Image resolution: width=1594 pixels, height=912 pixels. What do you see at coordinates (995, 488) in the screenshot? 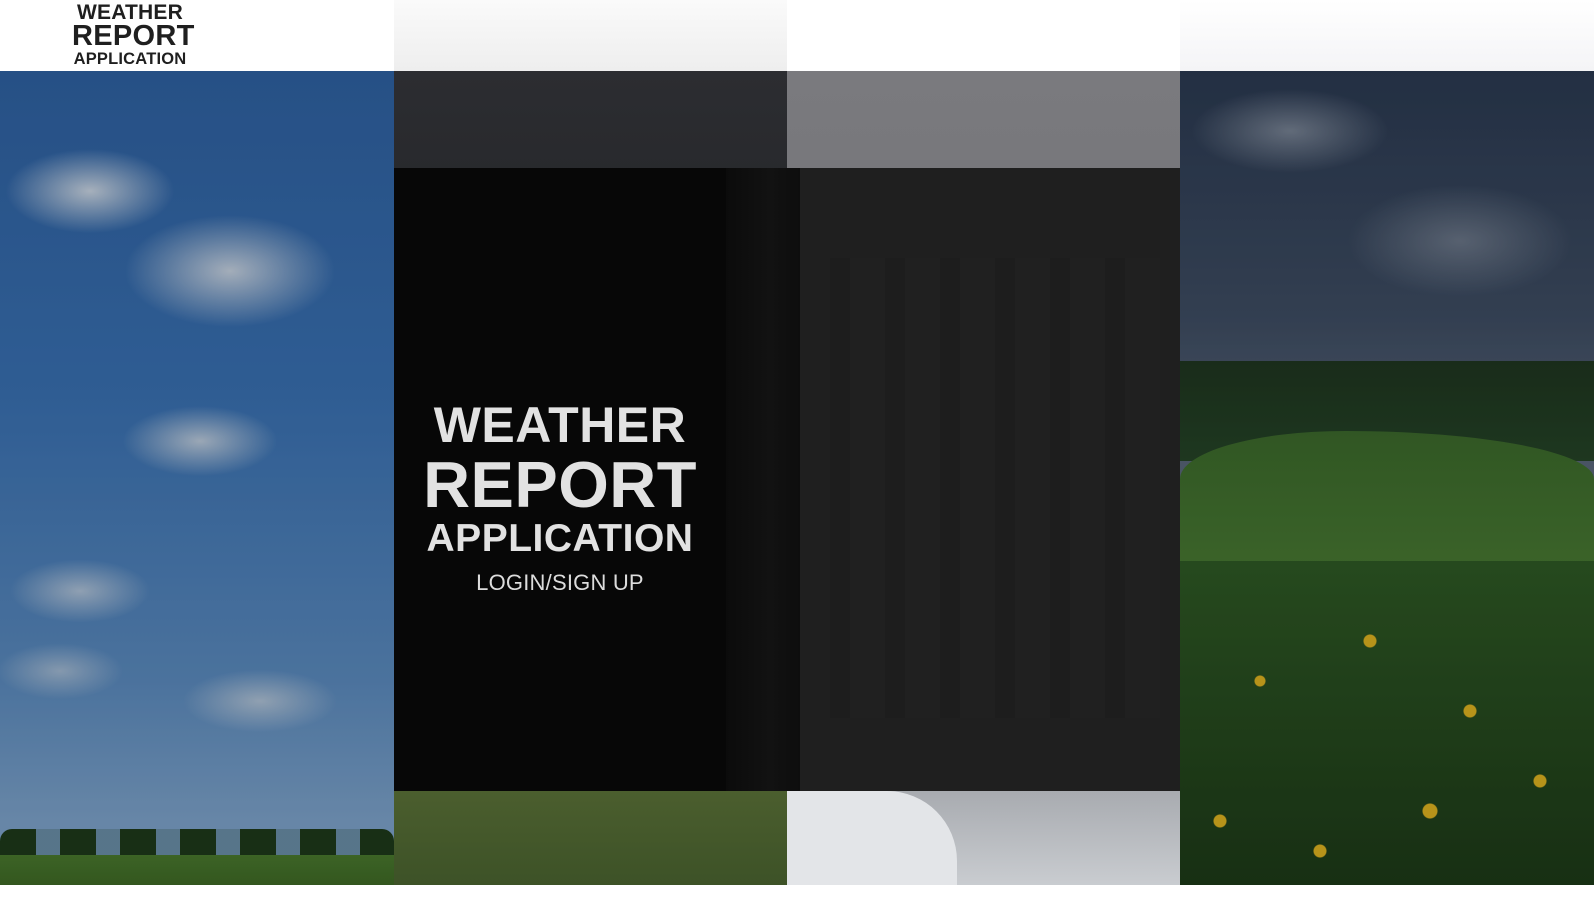
I see `hero-card-texture` at bounding box center [995, 488].